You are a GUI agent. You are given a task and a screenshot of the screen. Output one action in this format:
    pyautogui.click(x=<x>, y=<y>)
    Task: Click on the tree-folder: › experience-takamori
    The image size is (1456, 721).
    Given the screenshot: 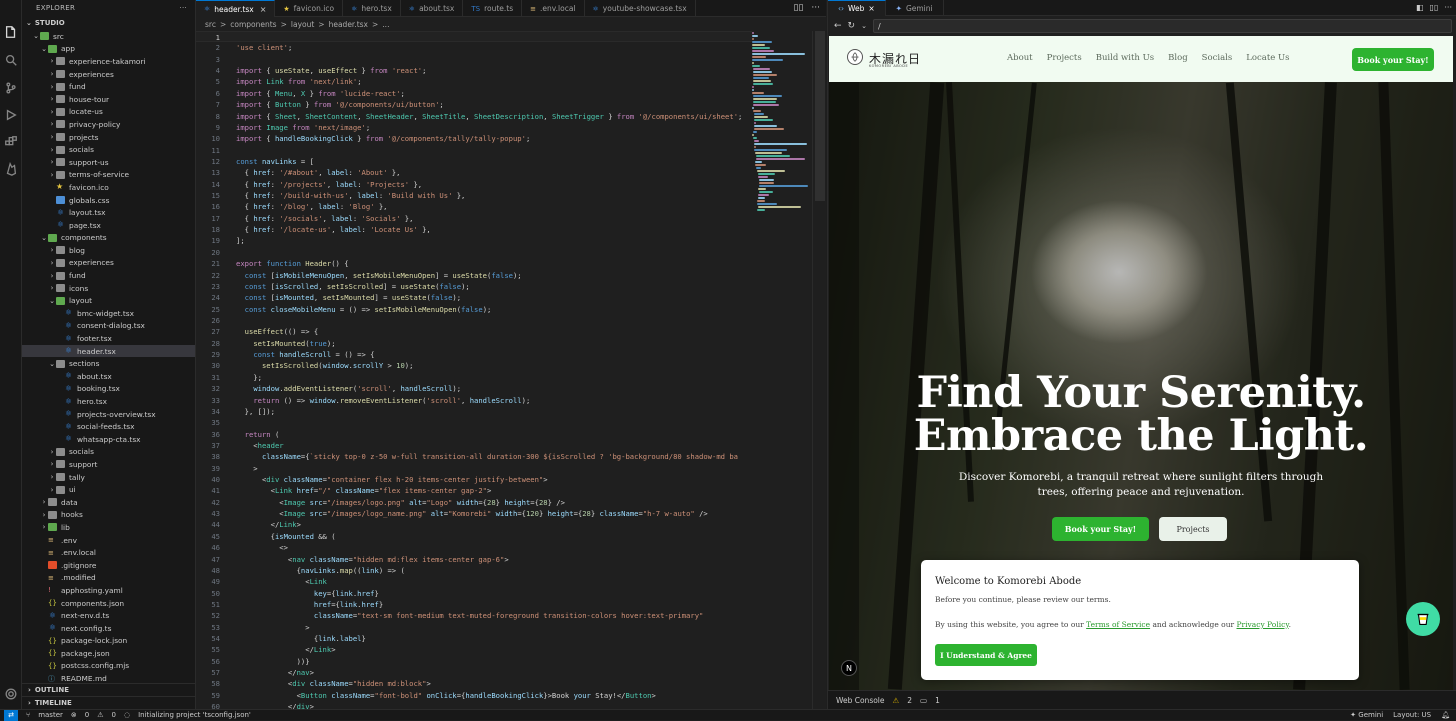 What is the action you would take?
    pyautogui.click(x=108, y=61)
    